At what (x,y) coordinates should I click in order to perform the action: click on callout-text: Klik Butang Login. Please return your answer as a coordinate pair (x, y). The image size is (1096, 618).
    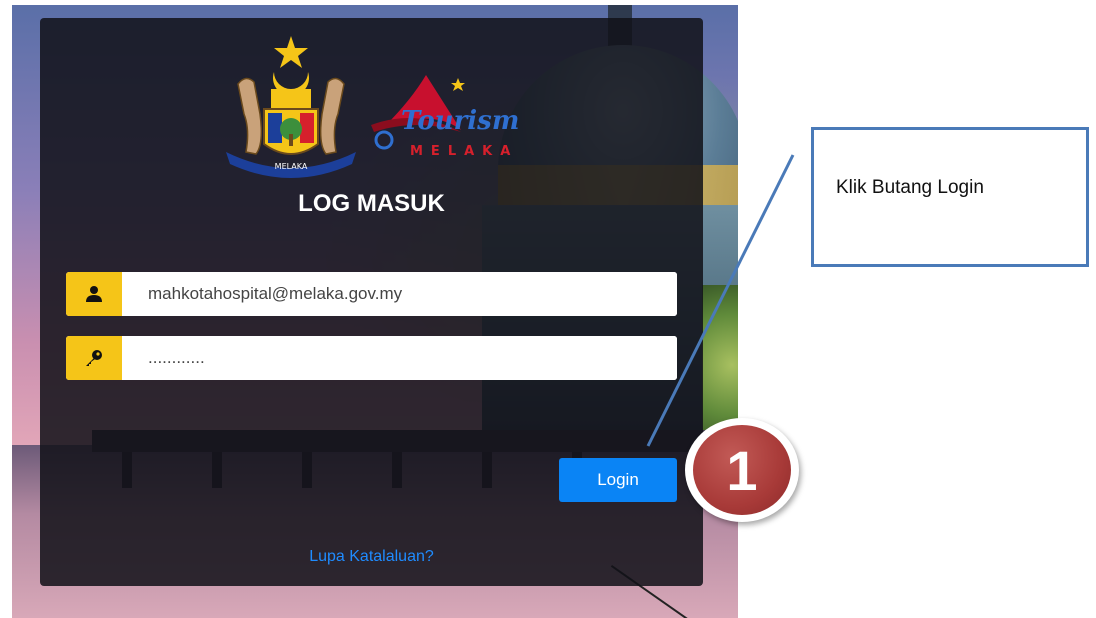
    Looking at the image, I should click on (910, 187).